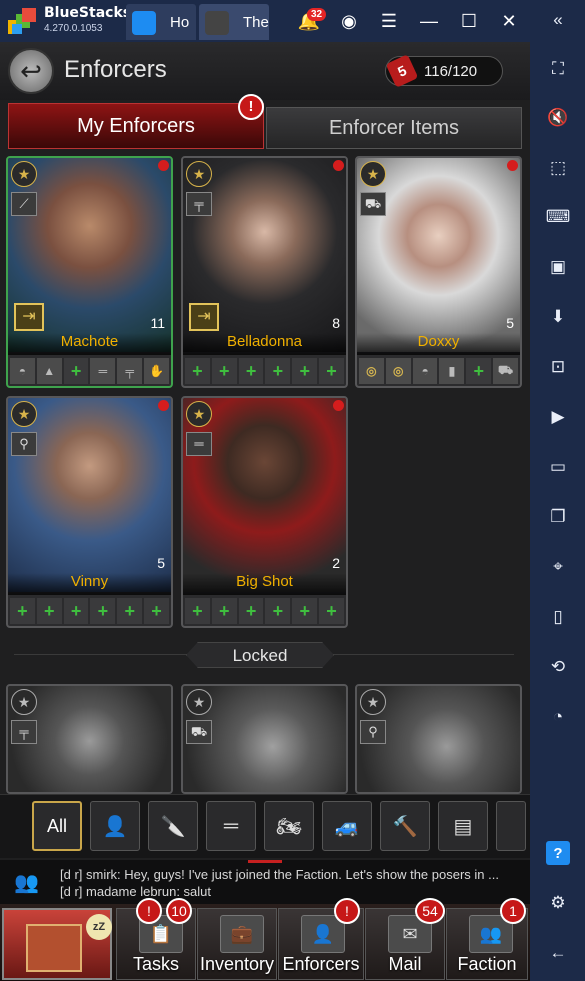 This screenshot has height=981, width=585. What do you see at coordinates (89, 344) in the screenshot?
I see `enforcer-name: Machote` at bounding box center [89, 344].